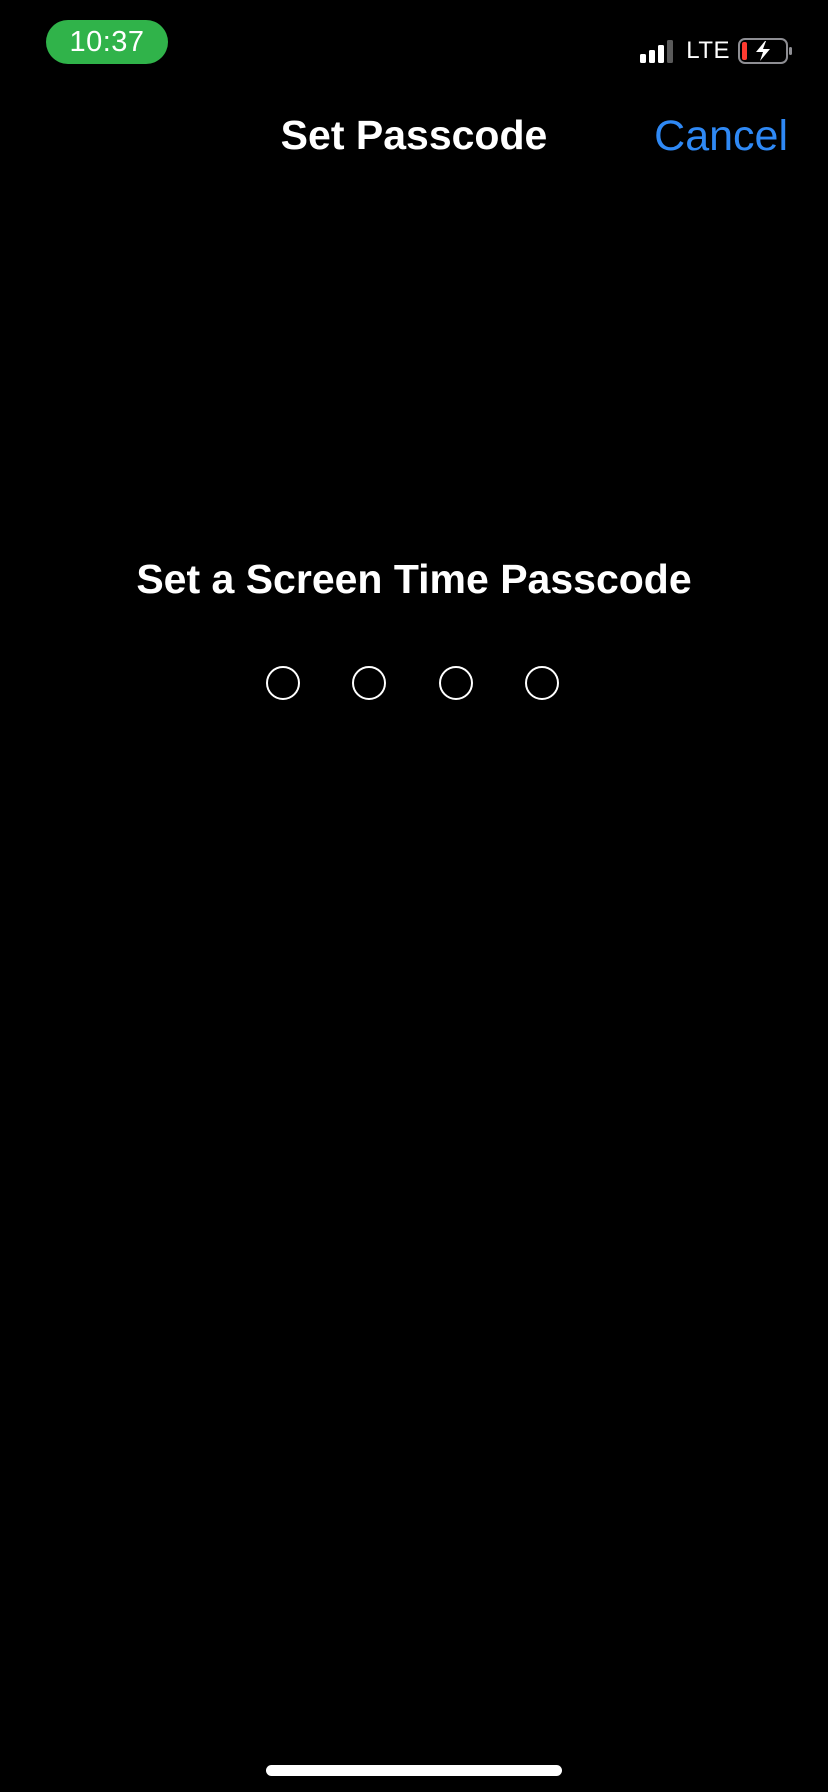 Image resolution: width=828 pixels, height=1792 pixels. What do you see at coordinates (107, 42) in the screenshot?
I see `status-time: 10:37` at bounding box center [107, 42].